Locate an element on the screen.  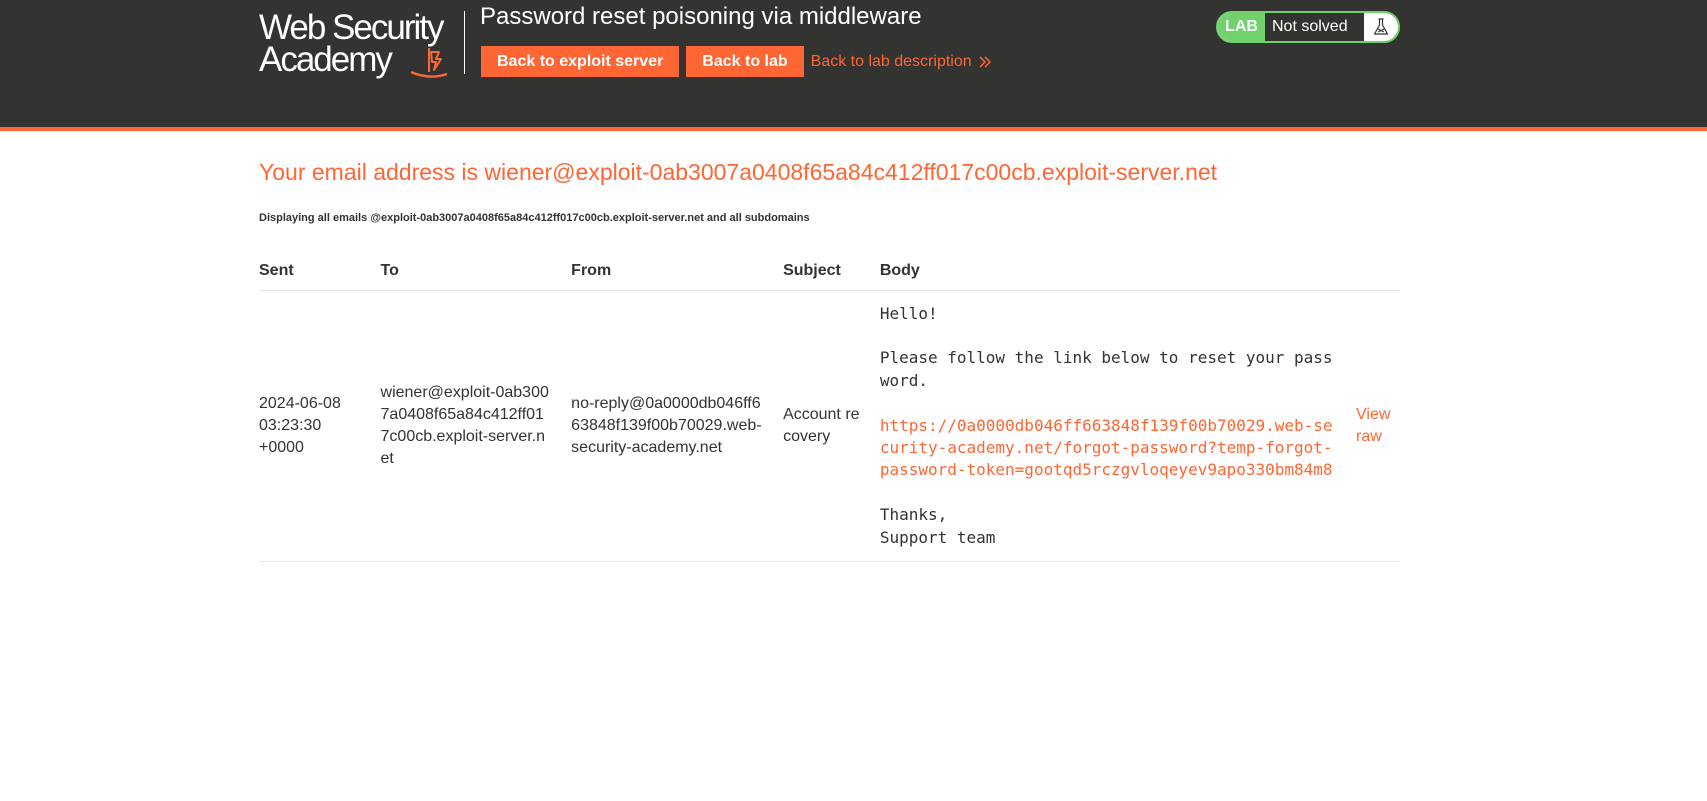
column-header-from: From is located at coordinates (677, 272).